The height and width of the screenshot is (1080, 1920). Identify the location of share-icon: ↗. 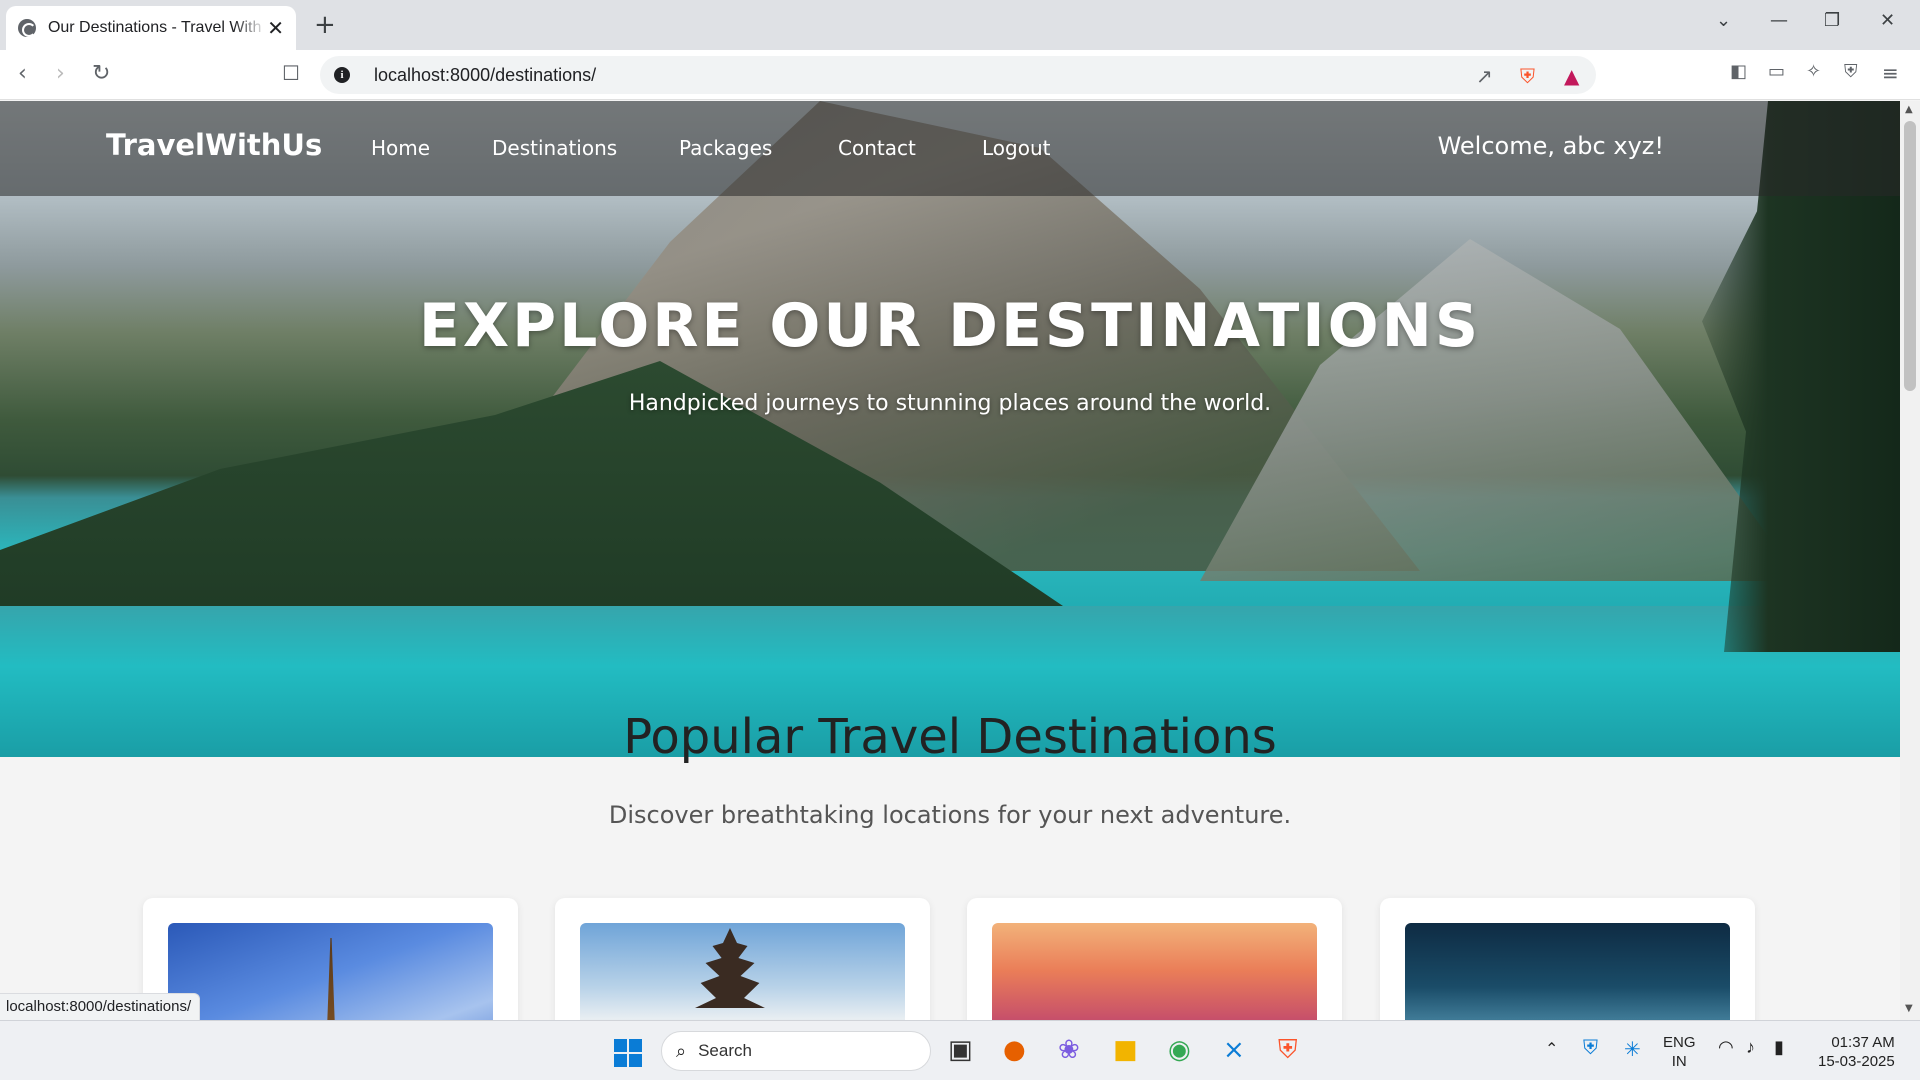
(1484, 76).